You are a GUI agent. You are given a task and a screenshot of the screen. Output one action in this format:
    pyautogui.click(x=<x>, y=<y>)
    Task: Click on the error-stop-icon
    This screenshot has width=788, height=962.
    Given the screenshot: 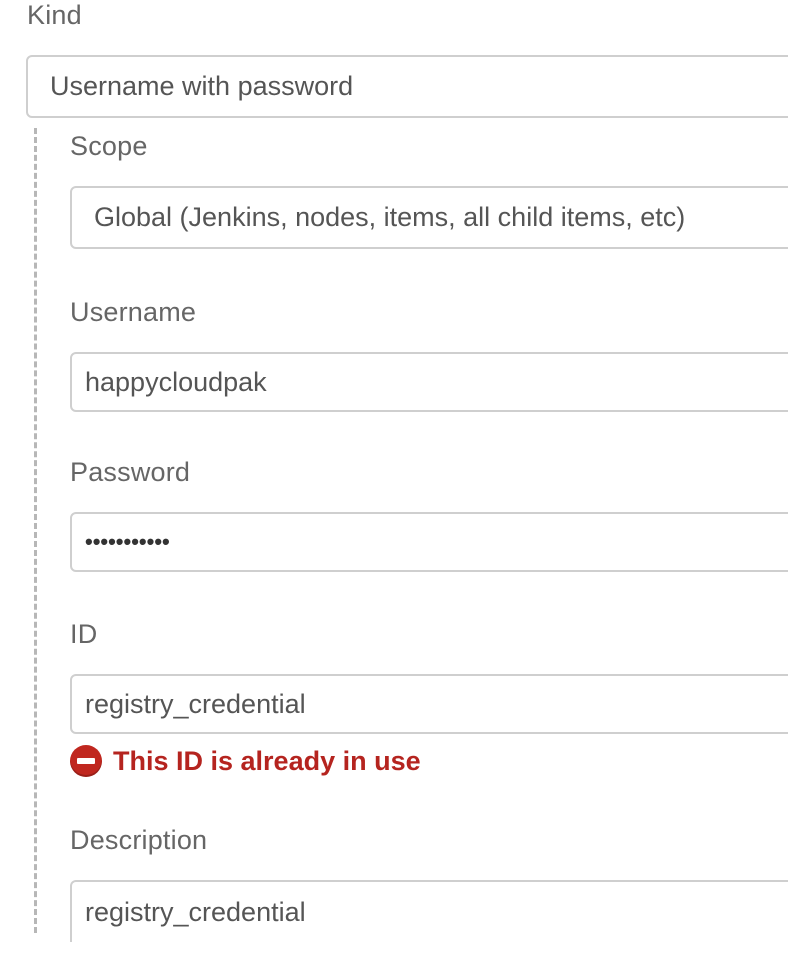 What is the action you would take?
    pyautogui.click(x=86, y=761)
    